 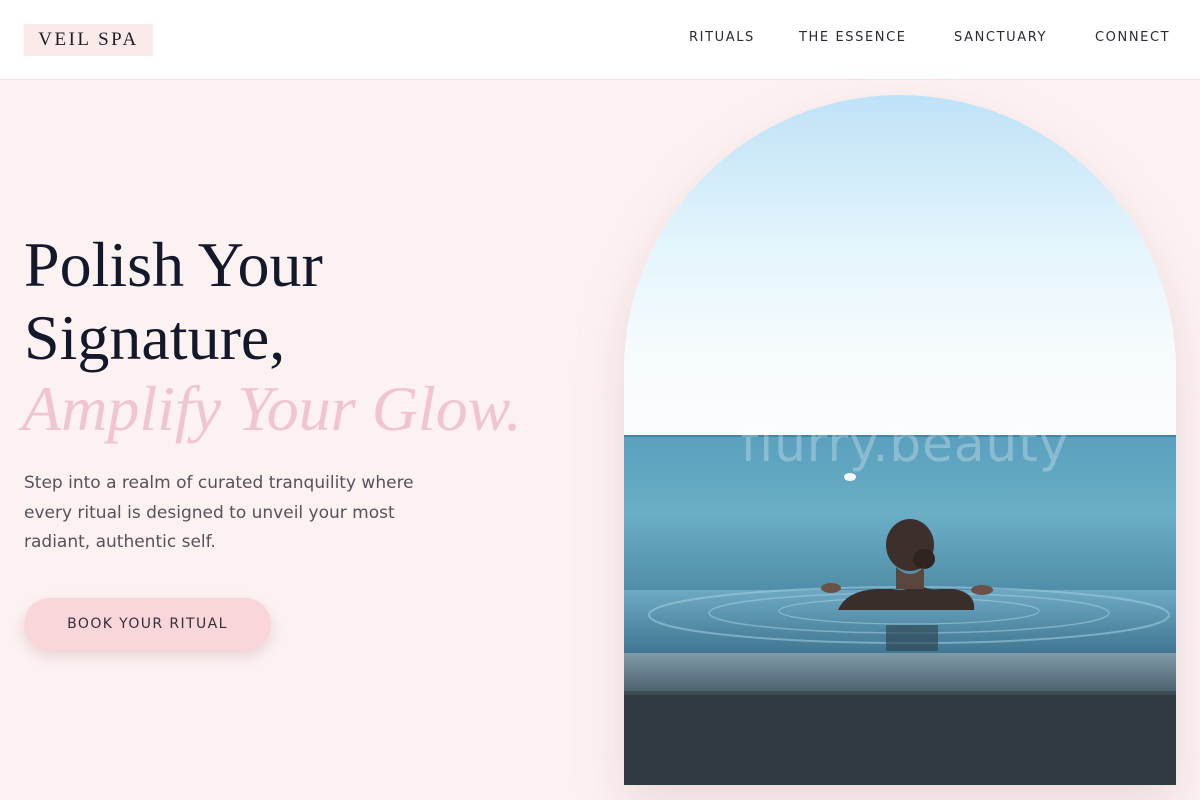 I want to click on nav-item-sanctuary: SANCTUARY, so click(x=1000, y=37).